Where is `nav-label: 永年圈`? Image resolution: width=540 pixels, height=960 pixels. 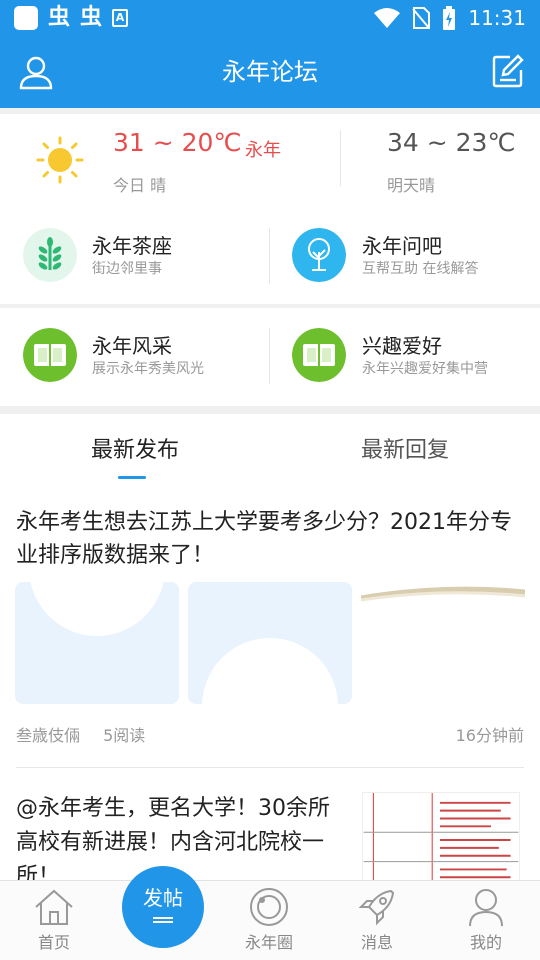
nav-label: 永年圈 is located at coordinates (268, 942).